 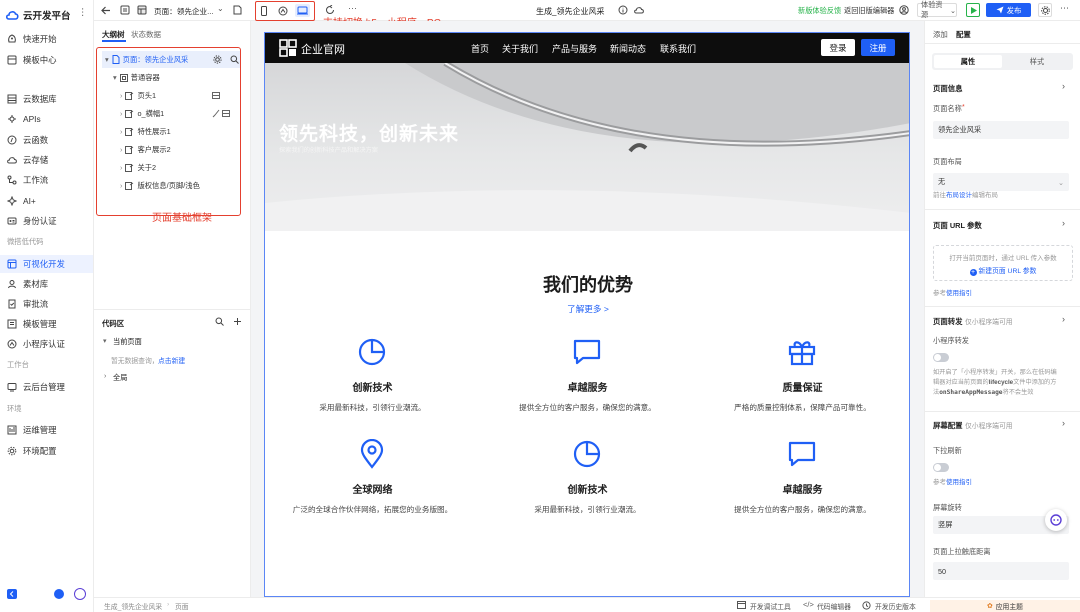 I want to click on reach-bottom-input: 50, so click(x=1001, y=571).